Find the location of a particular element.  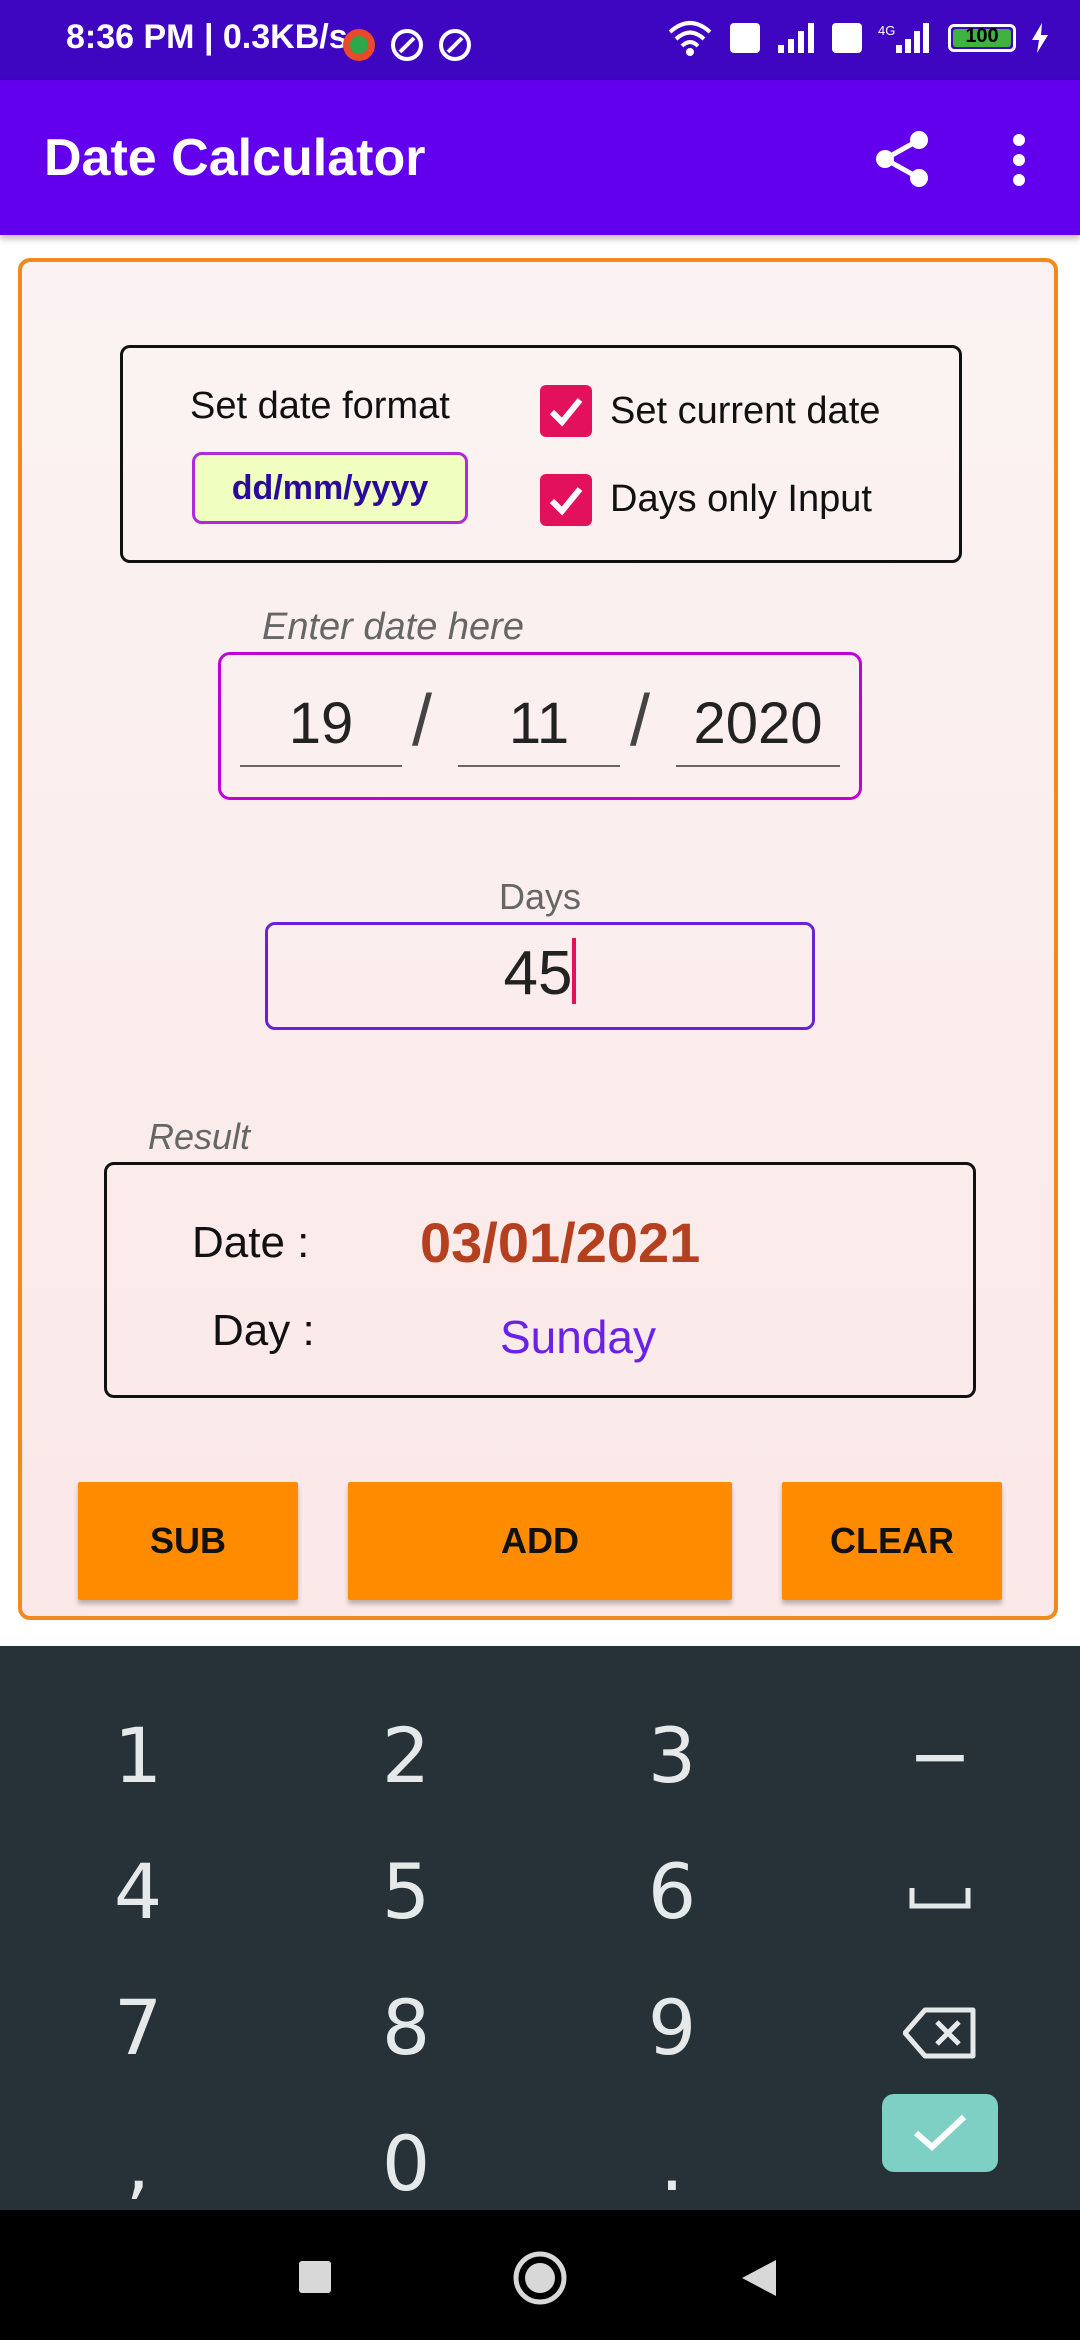

status-time: 8:36 PM | 0.3KB/s is located at coordinates (207, 37).